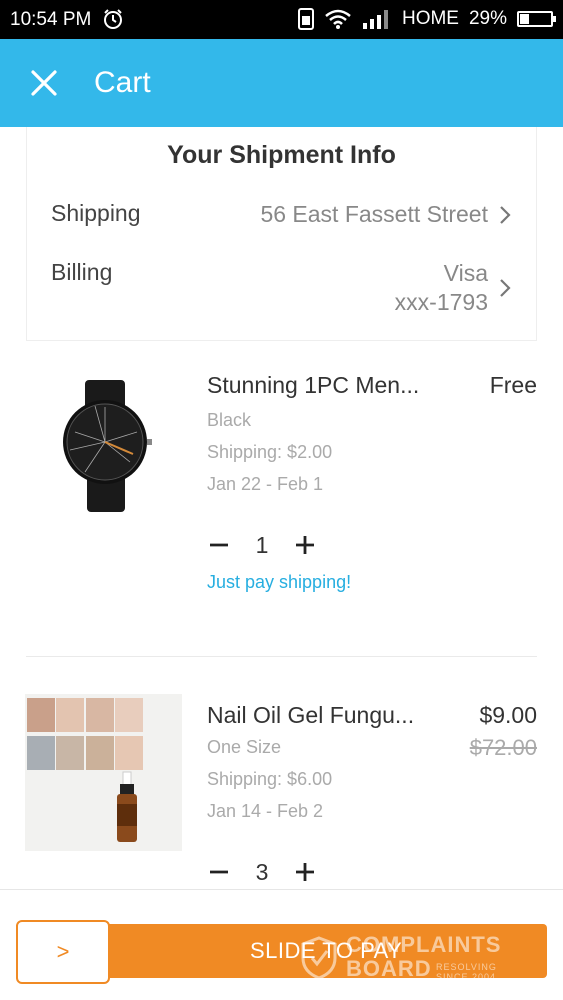 The width and height of the screenshot is (563, 1000). I want to click on product-price: Free, so click(513, 385).